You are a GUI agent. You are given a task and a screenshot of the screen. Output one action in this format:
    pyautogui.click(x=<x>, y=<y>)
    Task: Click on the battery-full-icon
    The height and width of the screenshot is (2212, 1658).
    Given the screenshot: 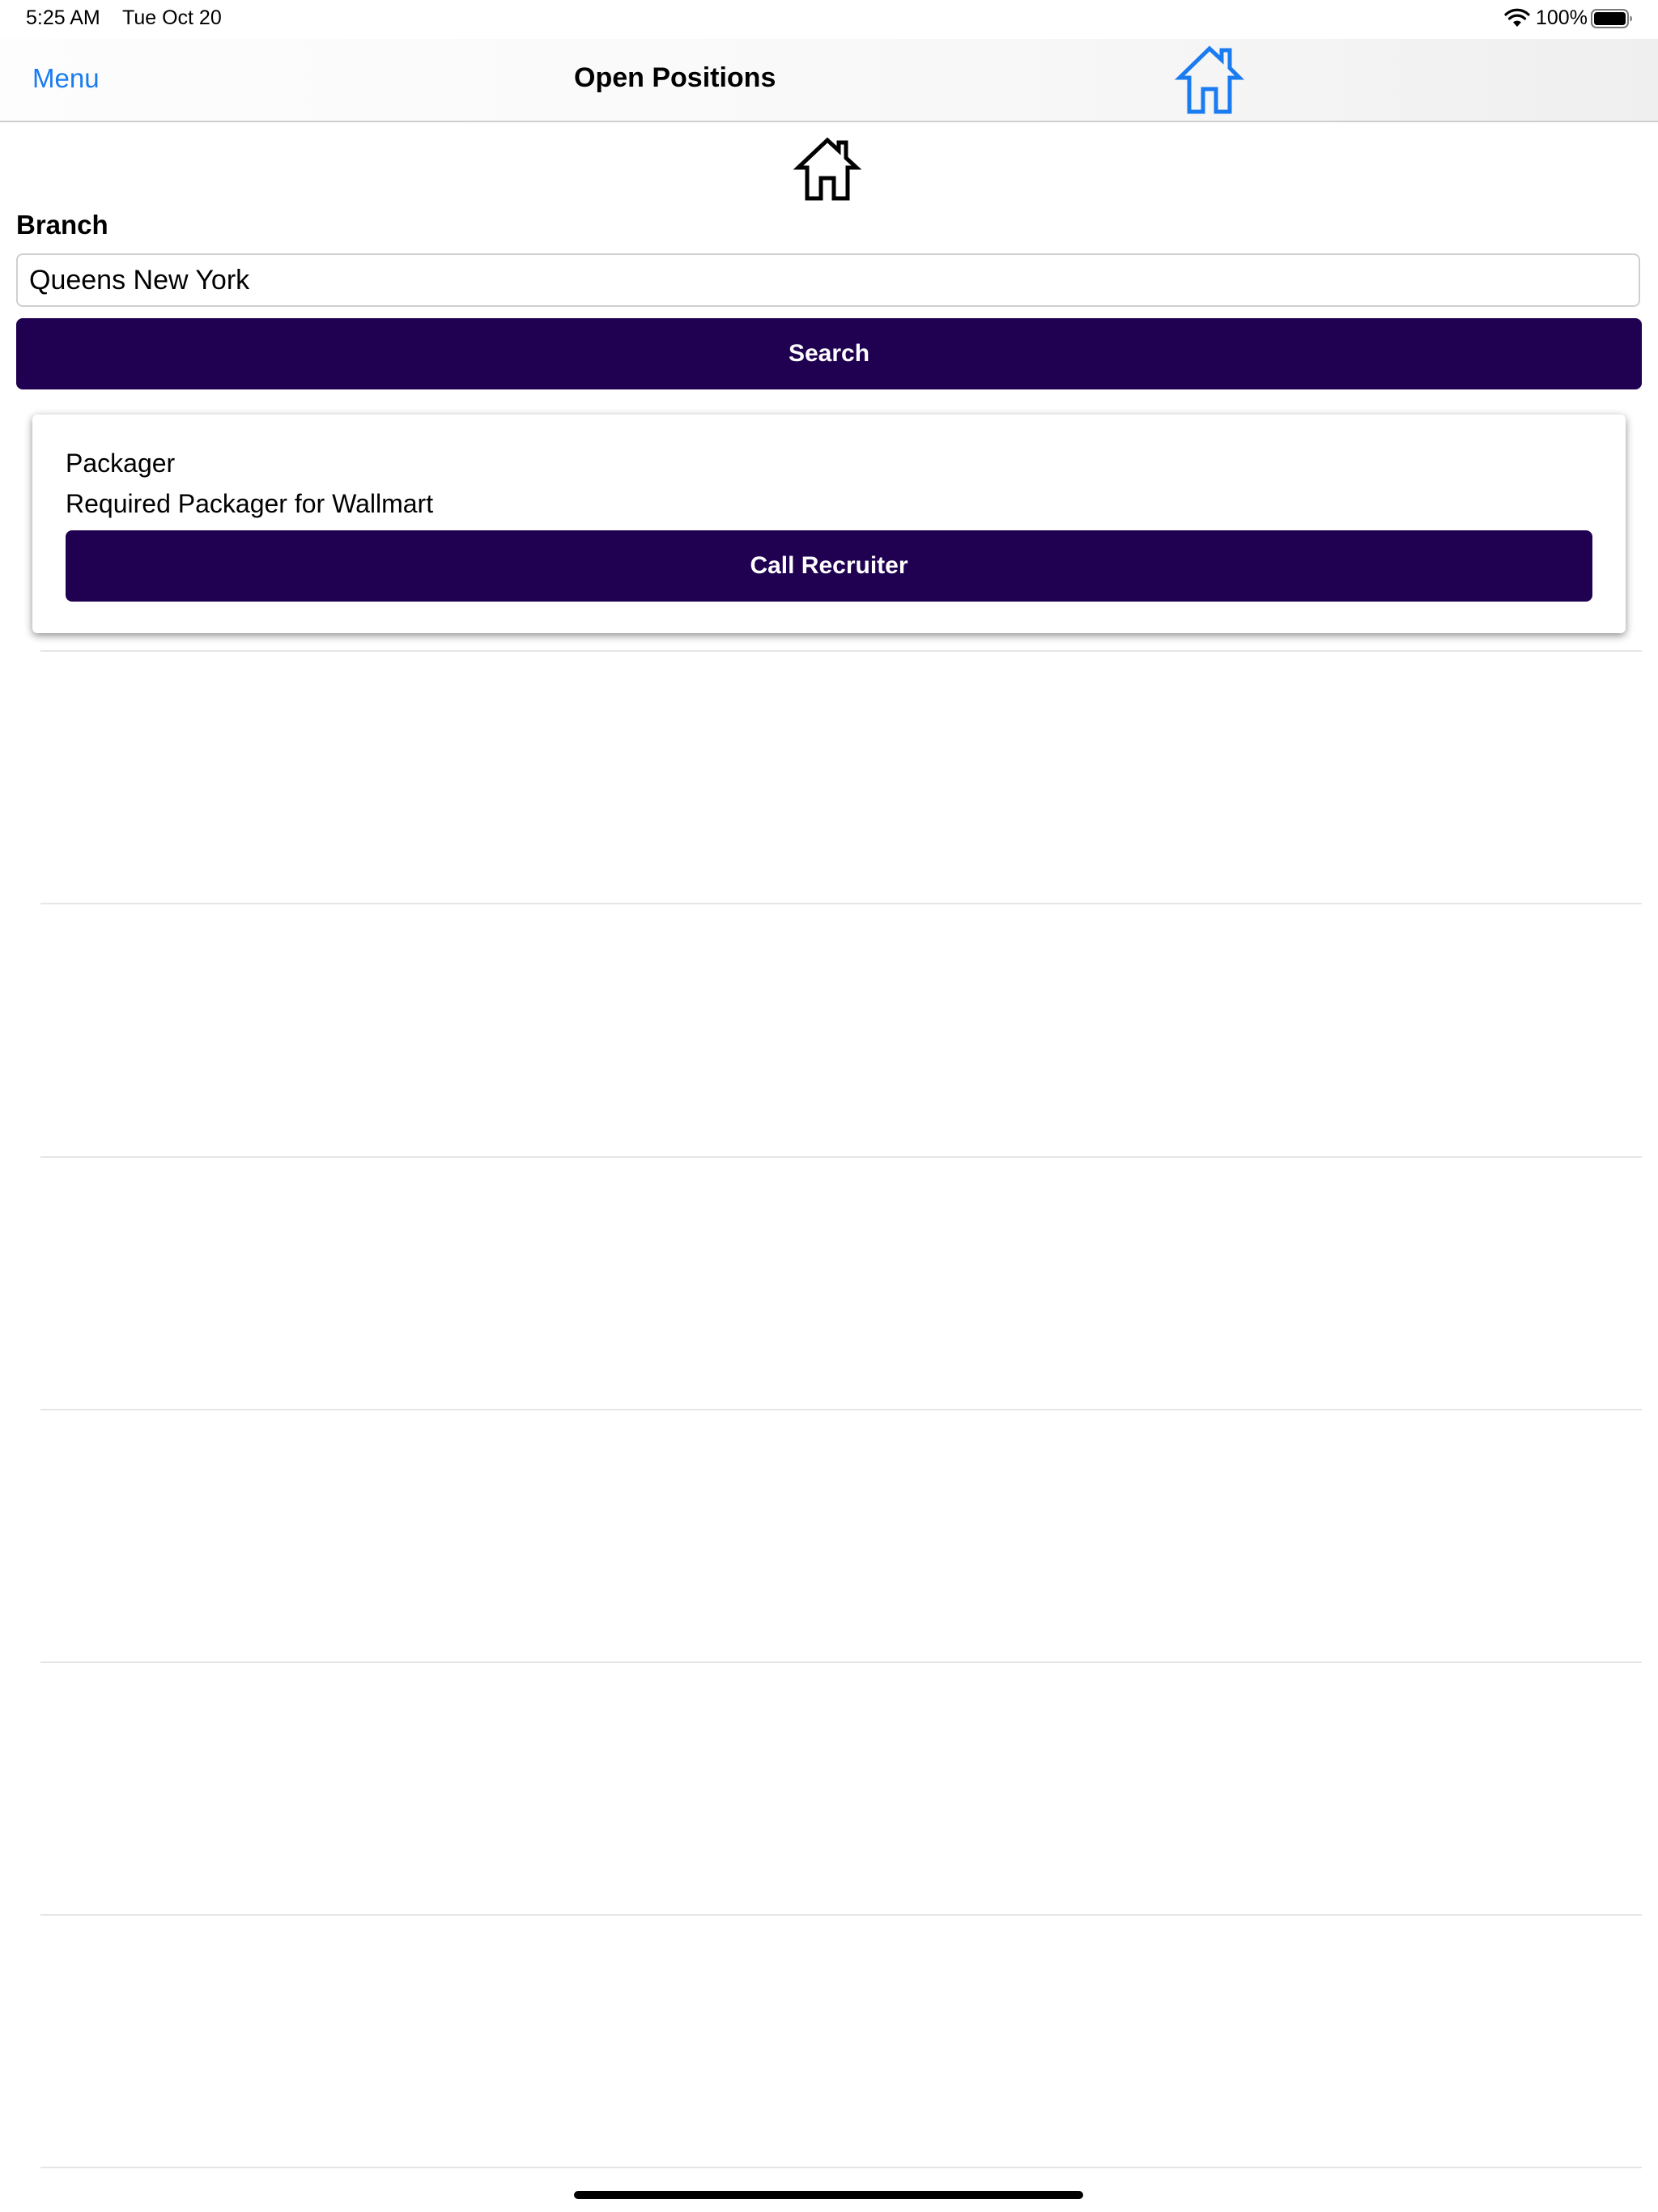 What is the action you would take?
    pyautogui.click(x=1611, y=19)
    